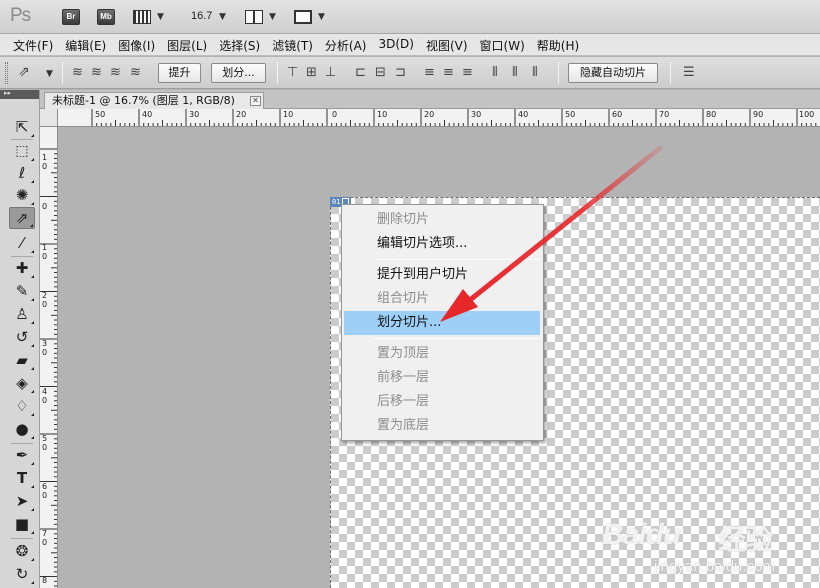  What do you see at coordinates (254, 17) in the screenshot?
I see `arrange-documents-icon` at bounding box center [254, 17].